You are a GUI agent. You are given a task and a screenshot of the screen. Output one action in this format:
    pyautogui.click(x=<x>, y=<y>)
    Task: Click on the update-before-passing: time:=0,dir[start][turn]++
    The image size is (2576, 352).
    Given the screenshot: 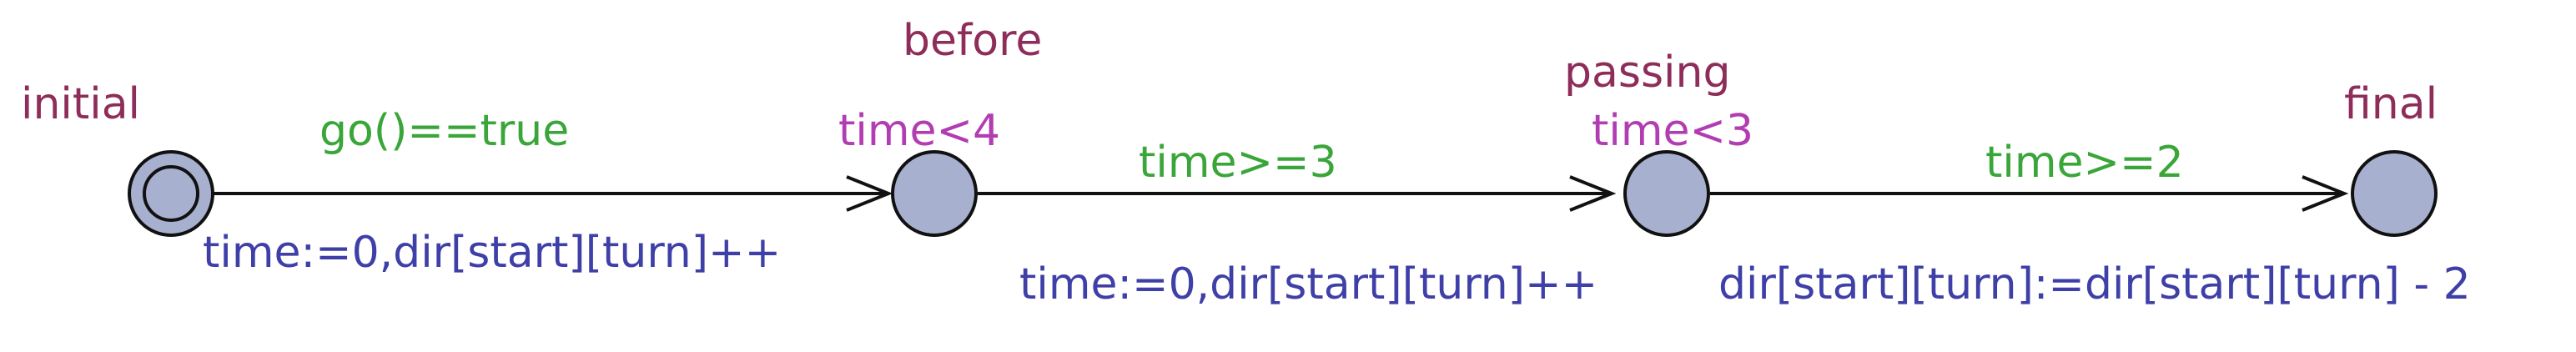 What is the action you would take?
    pyautogui.click(x=1308, y=284)
    